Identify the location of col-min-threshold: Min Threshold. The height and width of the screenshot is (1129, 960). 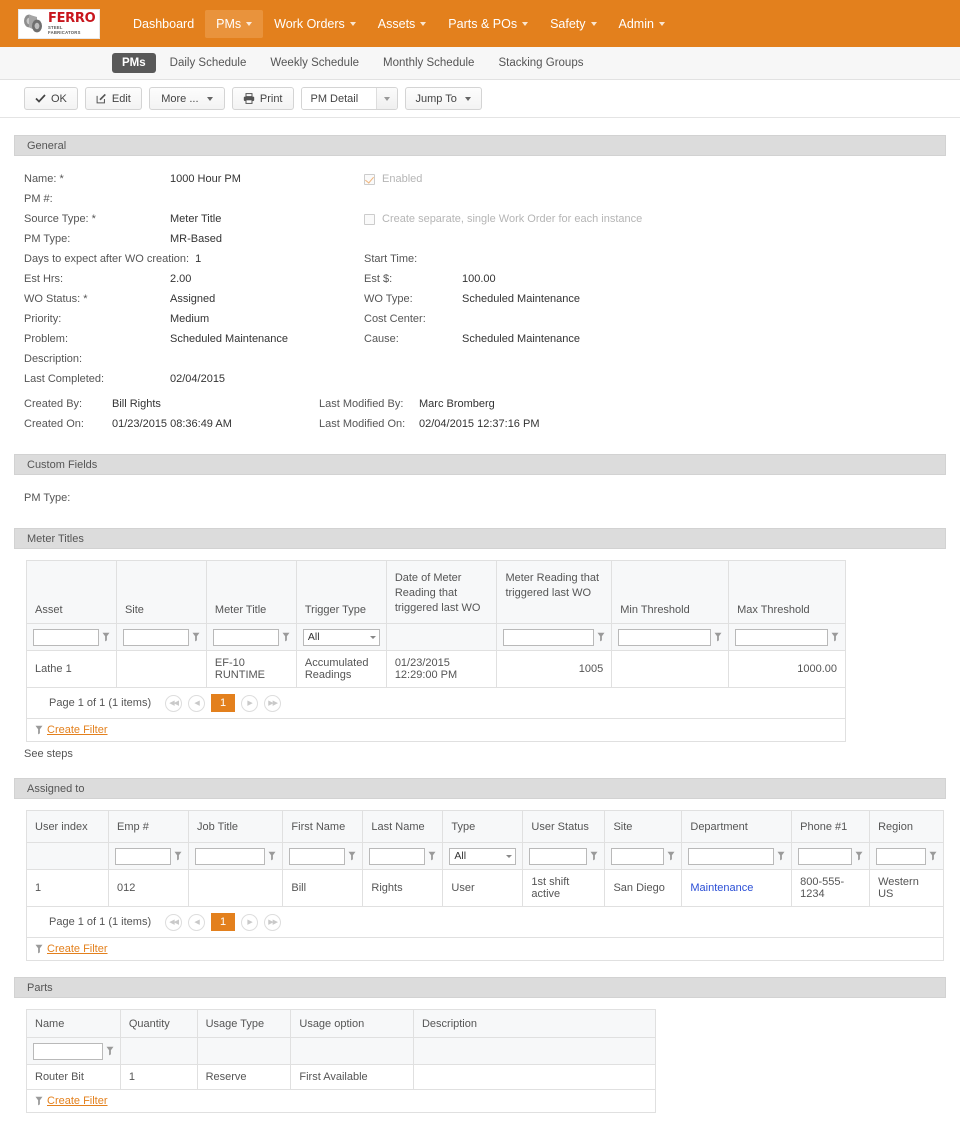
(670, 592).